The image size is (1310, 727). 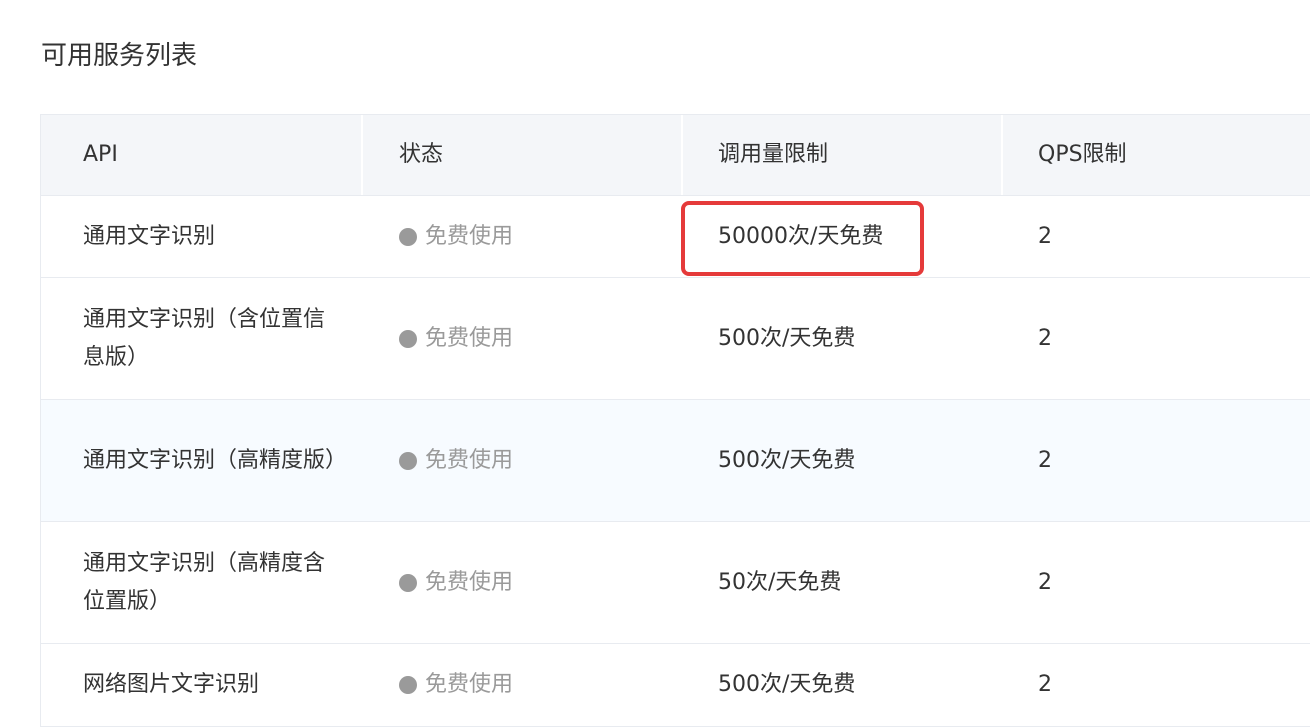 I want to click on page-title: 可用服务列表, so click(x=119, y=56).